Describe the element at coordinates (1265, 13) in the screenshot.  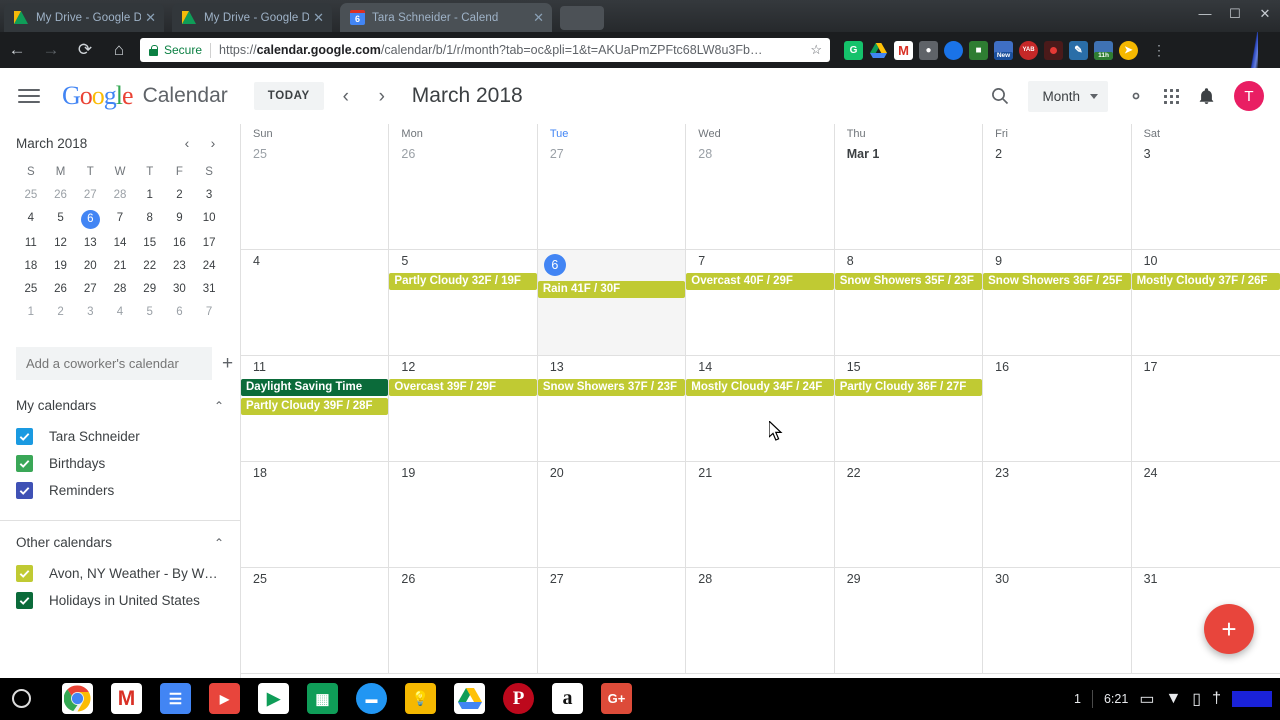
I see `close-window-icon: ✕` at that location.